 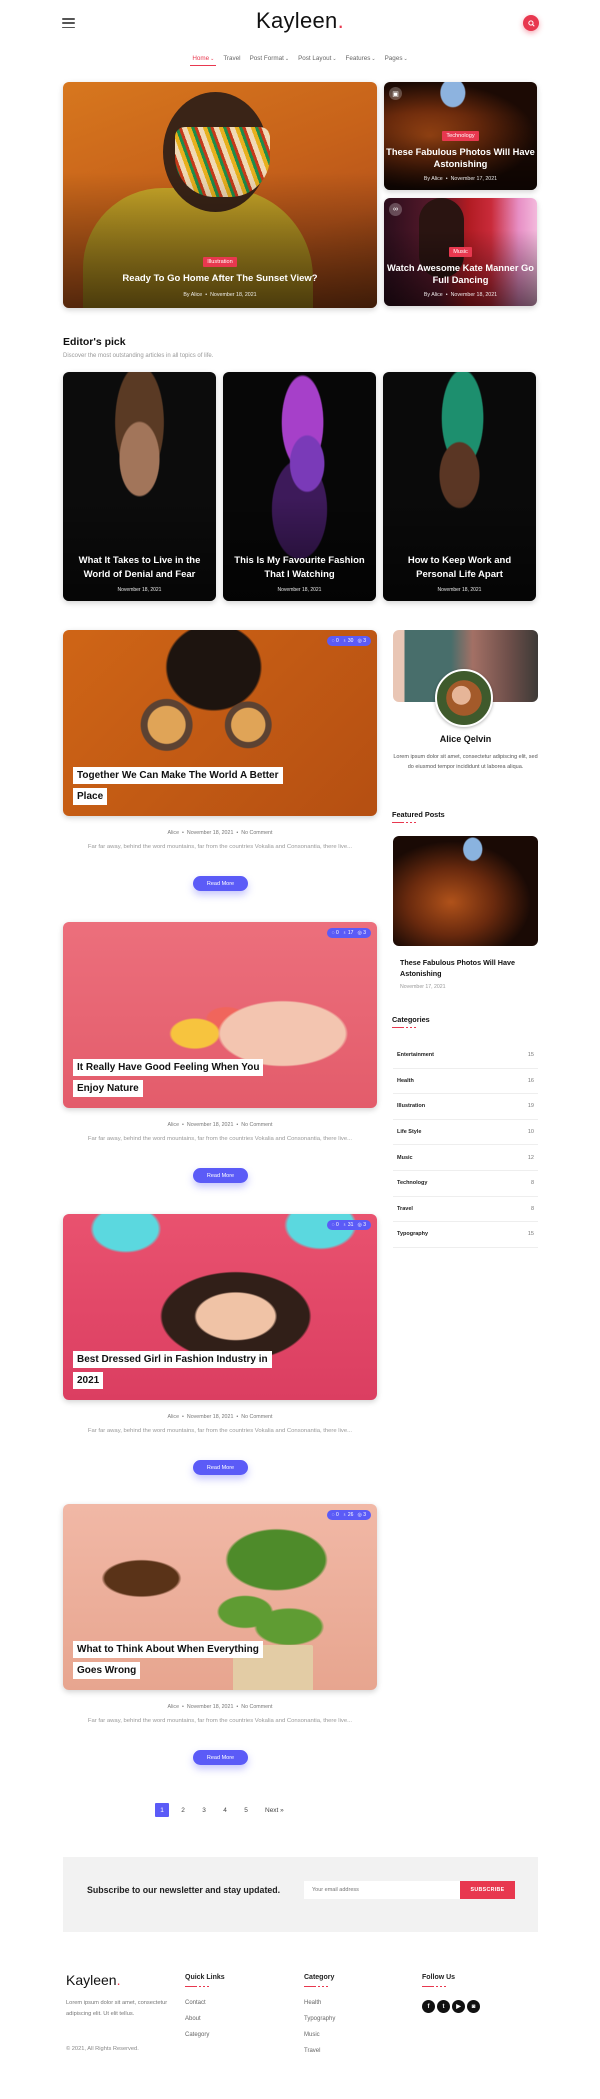 I want to click on footer-link: About, so click(x=193, y=2019).